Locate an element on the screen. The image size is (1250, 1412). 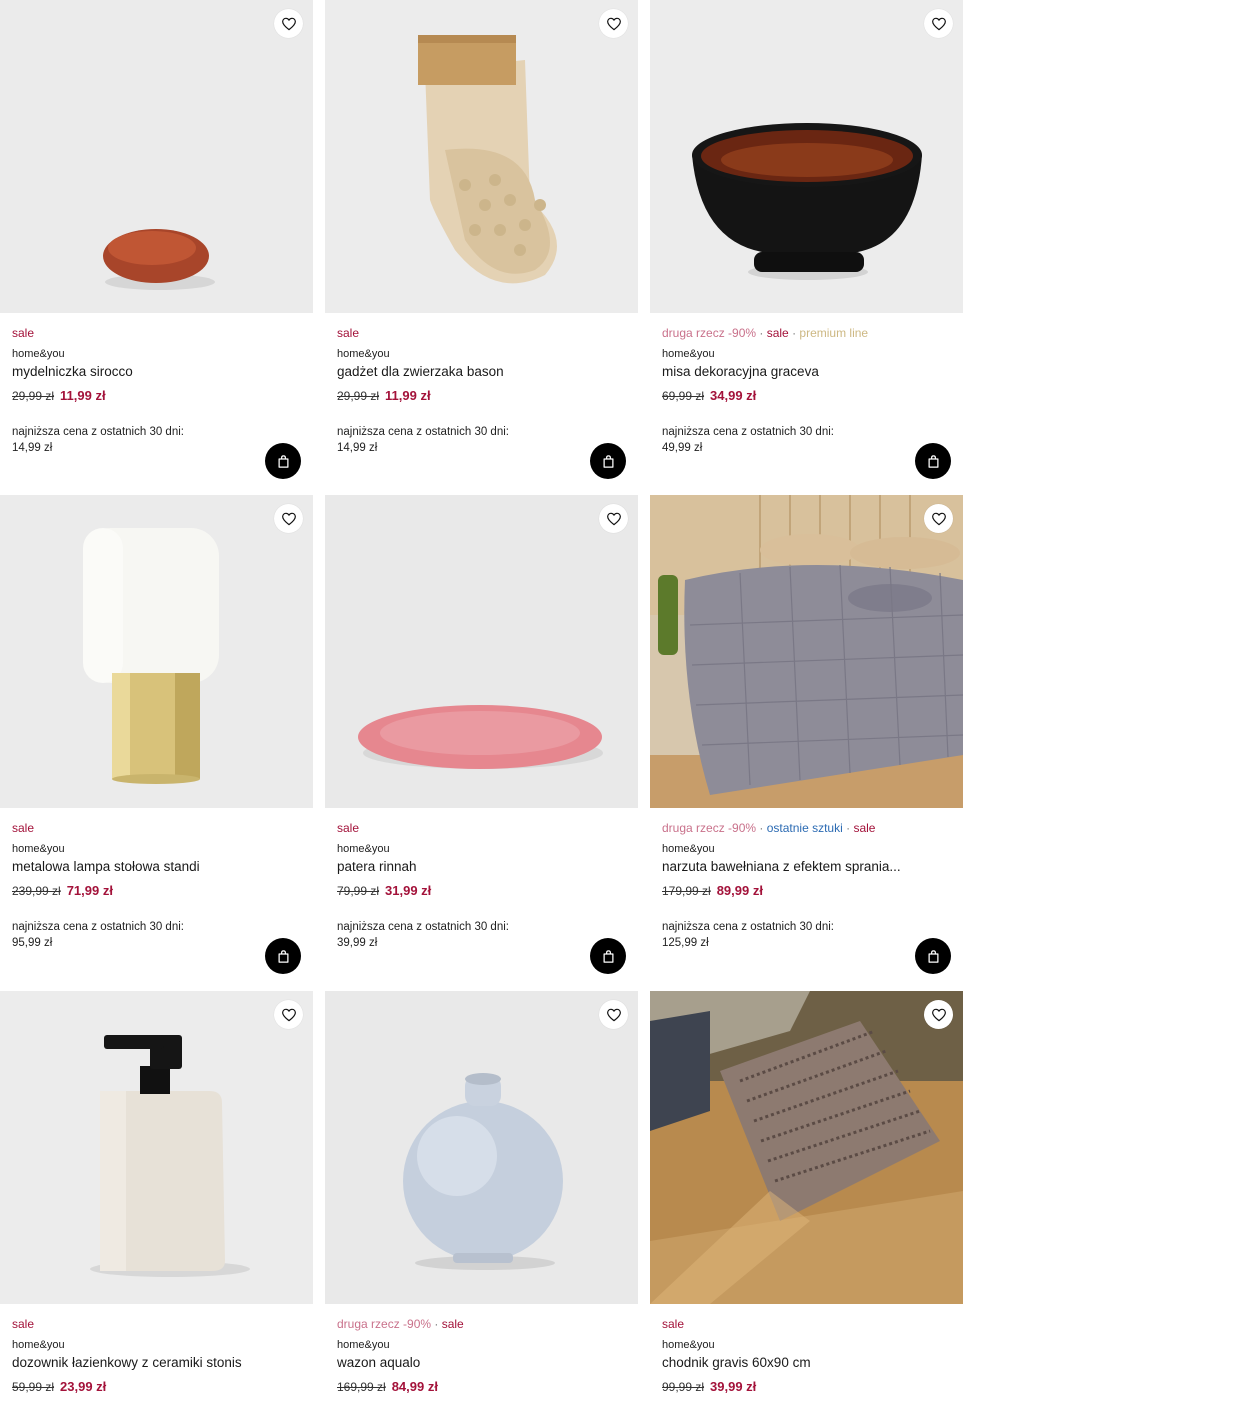
rug-image is located at coordinates (806, 1147).